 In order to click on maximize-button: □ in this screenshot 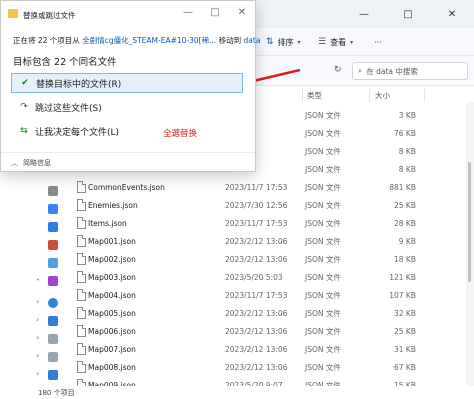, I will do `click(215, 12)`.